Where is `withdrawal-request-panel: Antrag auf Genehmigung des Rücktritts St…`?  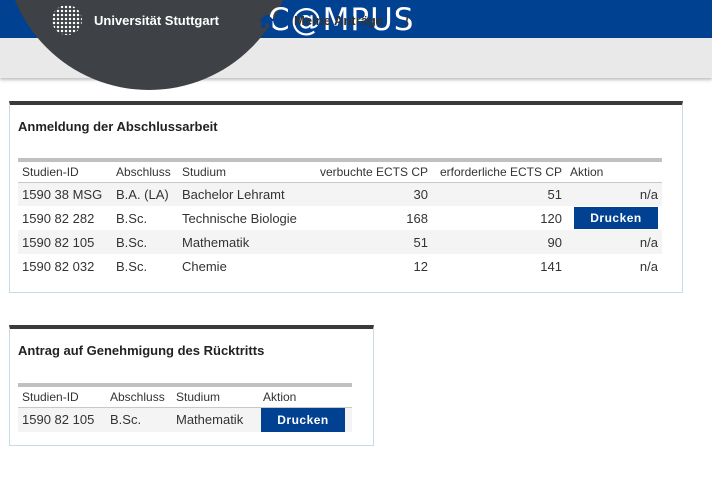
withdrawal-request-panel: Antrag auf Genehmigung des Rücktritts St… is located at coordinates (191, 385).